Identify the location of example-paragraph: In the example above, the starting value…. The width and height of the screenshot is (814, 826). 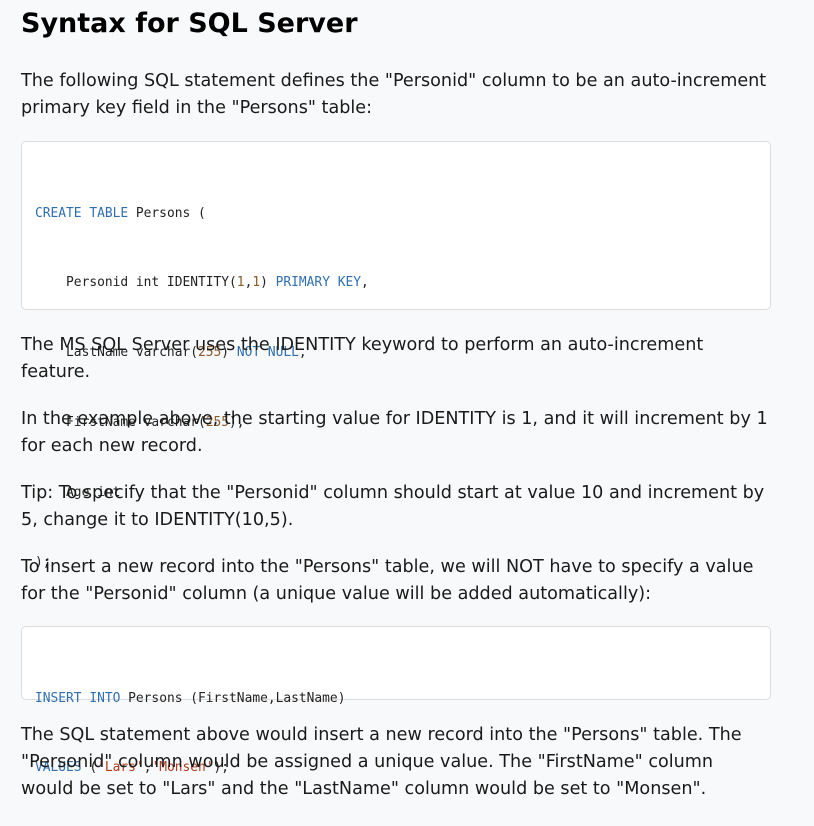
(394, 432).